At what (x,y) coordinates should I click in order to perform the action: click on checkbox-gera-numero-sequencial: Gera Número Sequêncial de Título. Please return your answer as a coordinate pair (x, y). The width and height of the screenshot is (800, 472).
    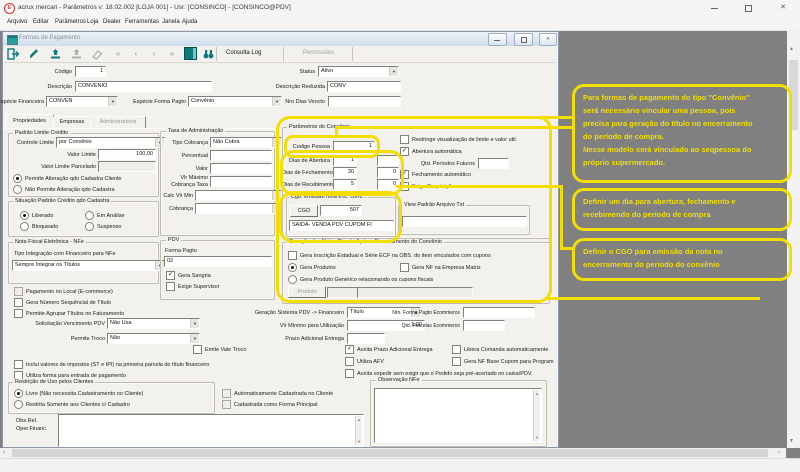
    Looking at the image, I should click on (62, 302).